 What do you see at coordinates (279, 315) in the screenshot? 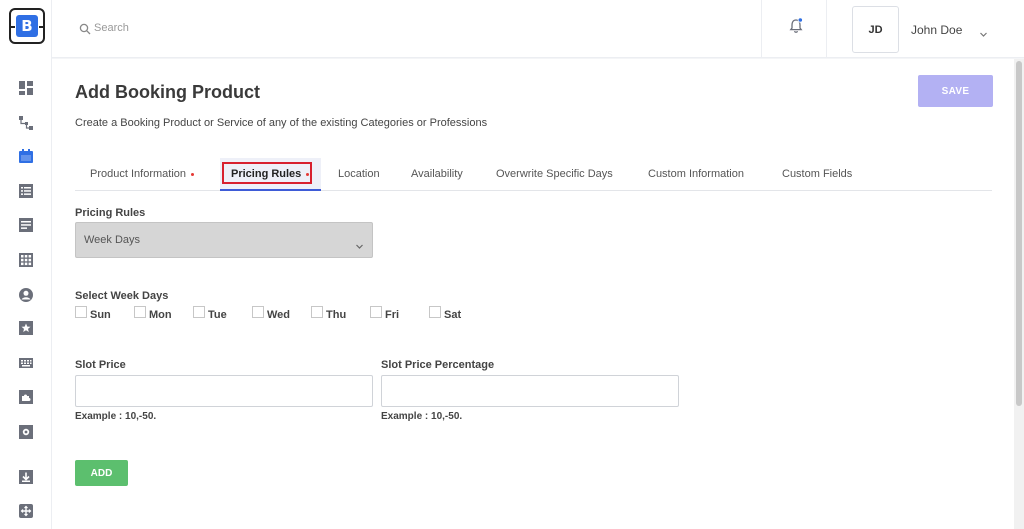
I see `day-label: Wed` at bounding box center [279, 315].